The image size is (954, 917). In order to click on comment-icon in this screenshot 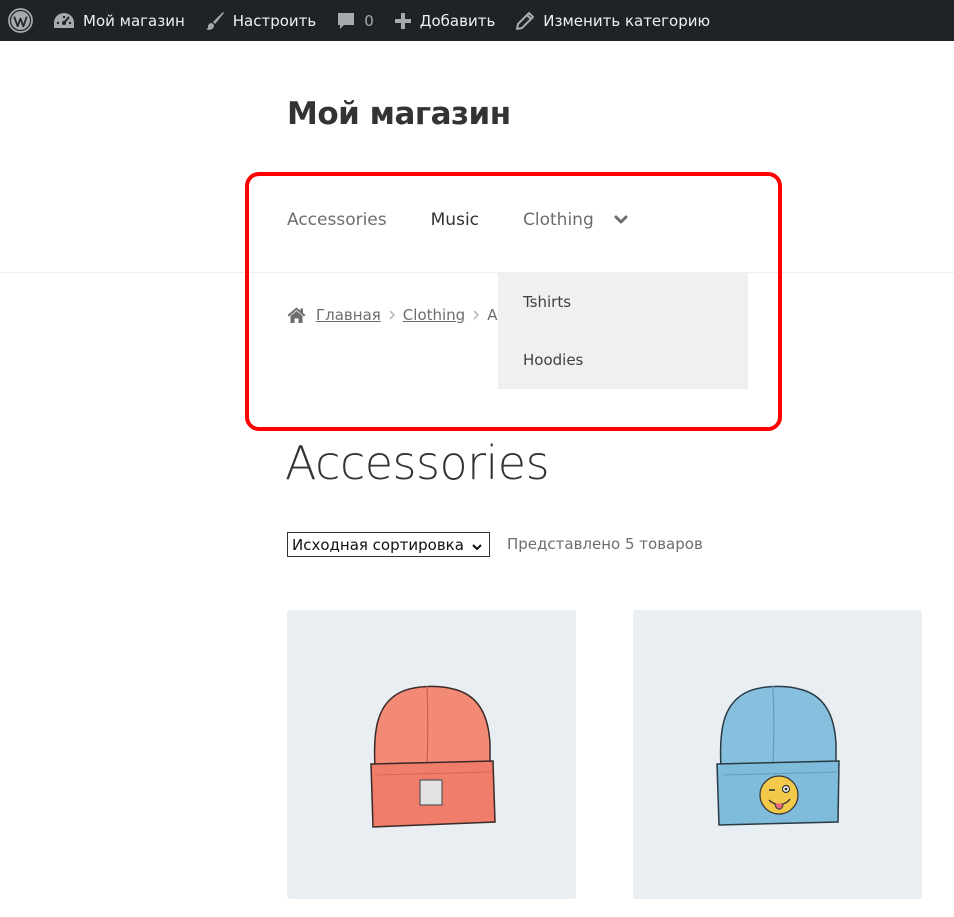, I will do `click(346, 21)`.